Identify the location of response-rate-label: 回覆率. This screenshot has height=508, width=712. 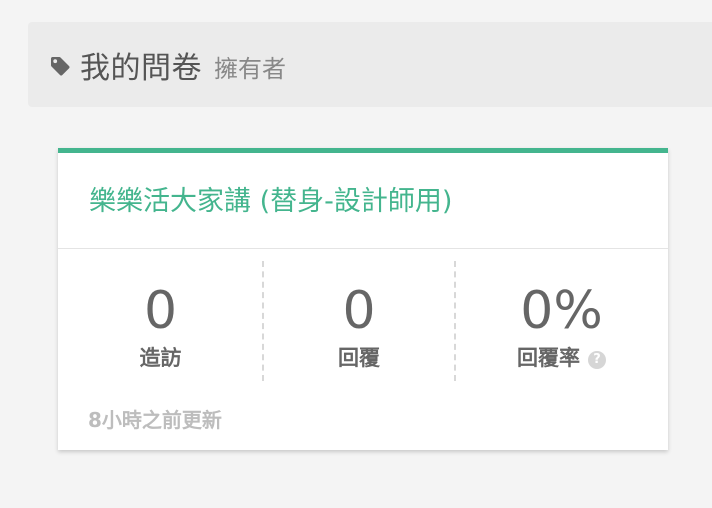
(548, 358).